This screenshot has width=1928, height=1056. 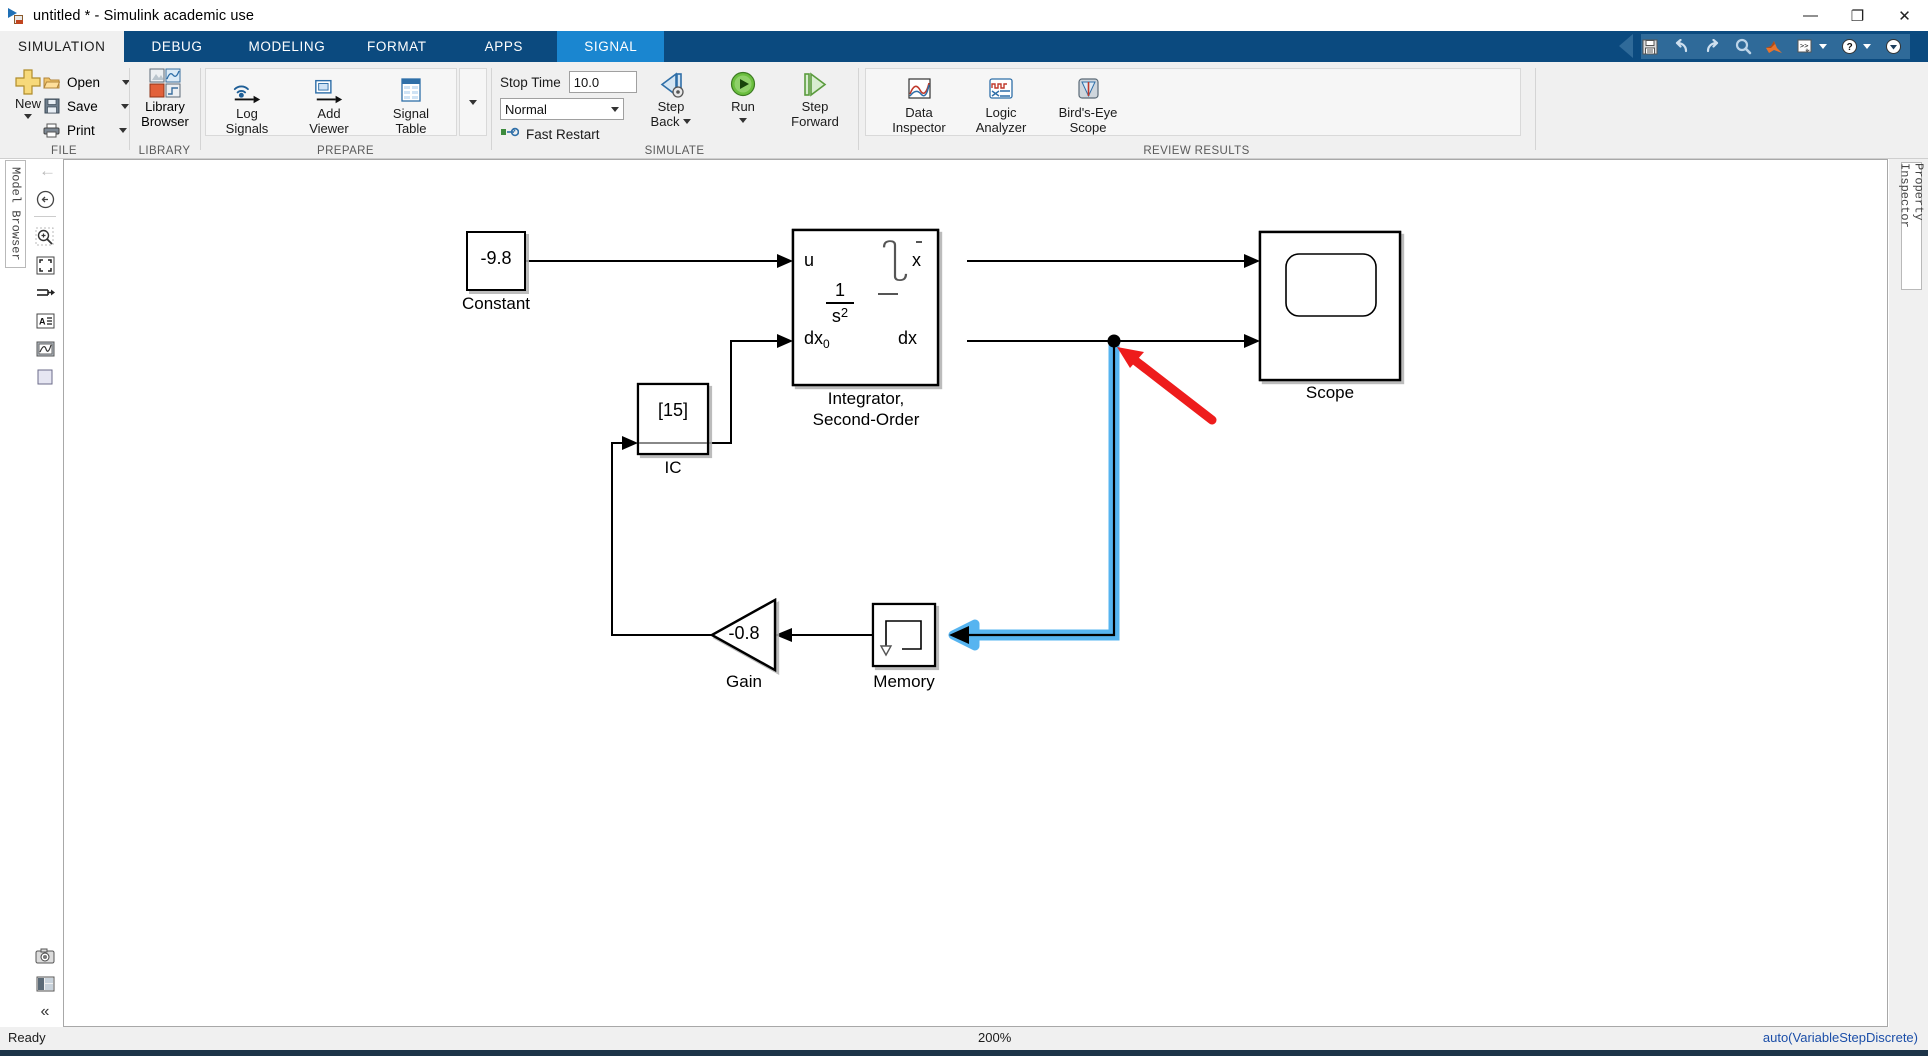 What do you see at coordinates (1893, 47) in the screenshot?
I see `more-icon` at bounding box center [1893, 47].